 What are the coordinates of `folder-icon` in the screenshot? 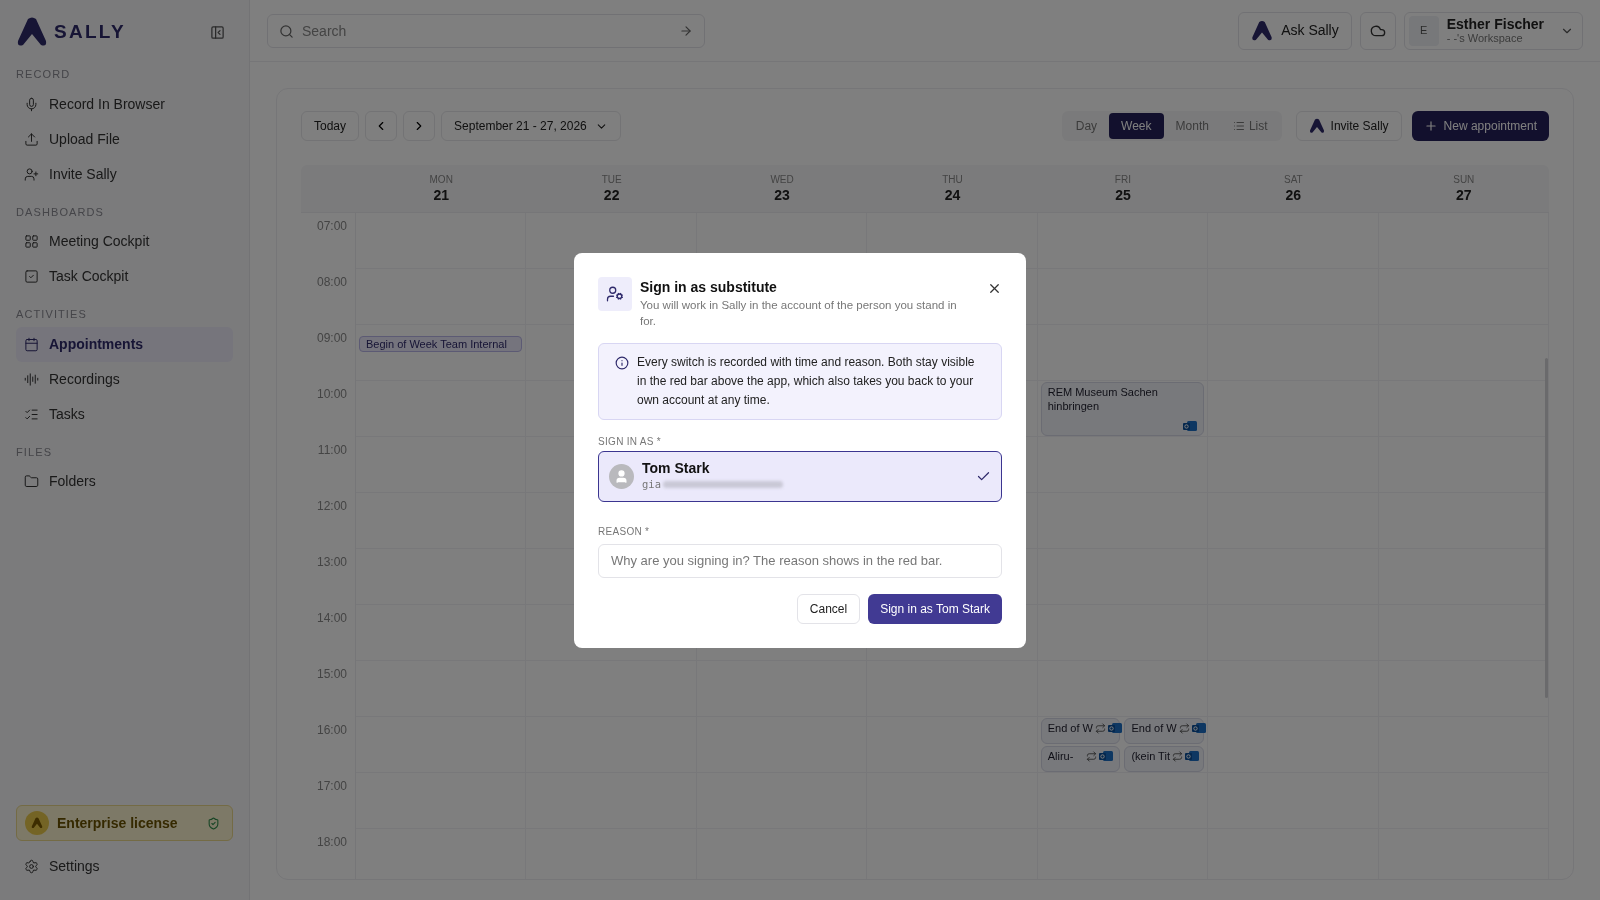 It's located at (31, 481).